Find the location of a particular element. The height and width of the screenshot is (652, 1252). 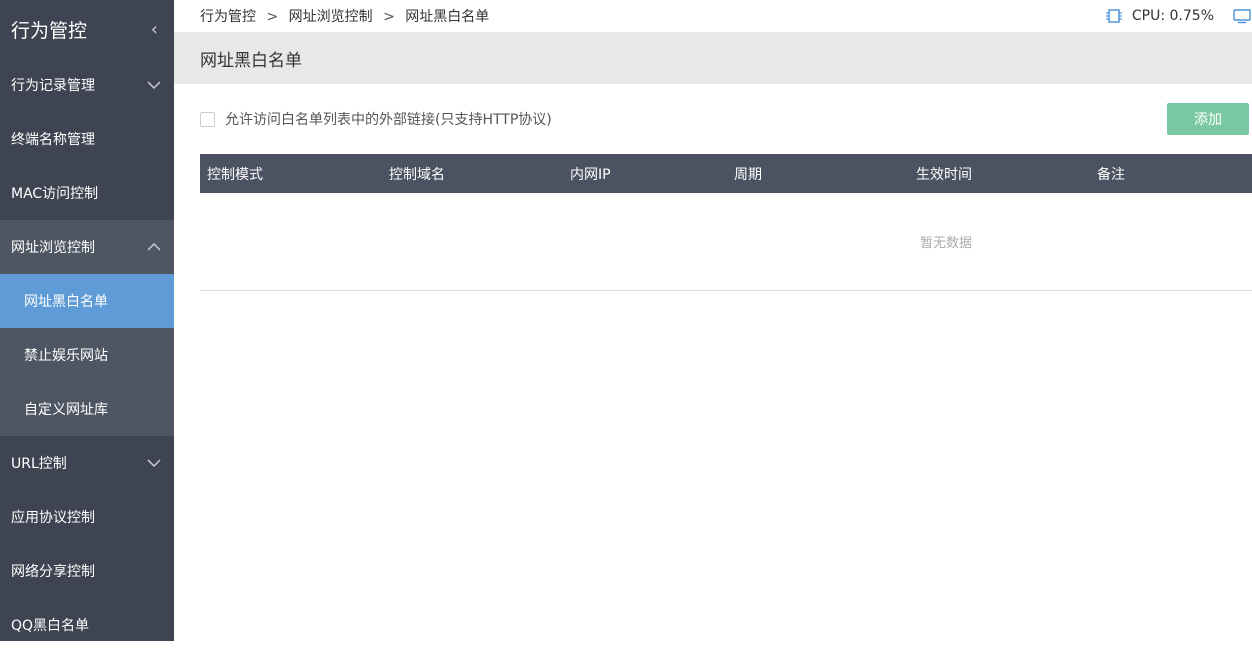

sidebar-item-network-sharing: 网络分享控制 is located at coordinates (87, 571).